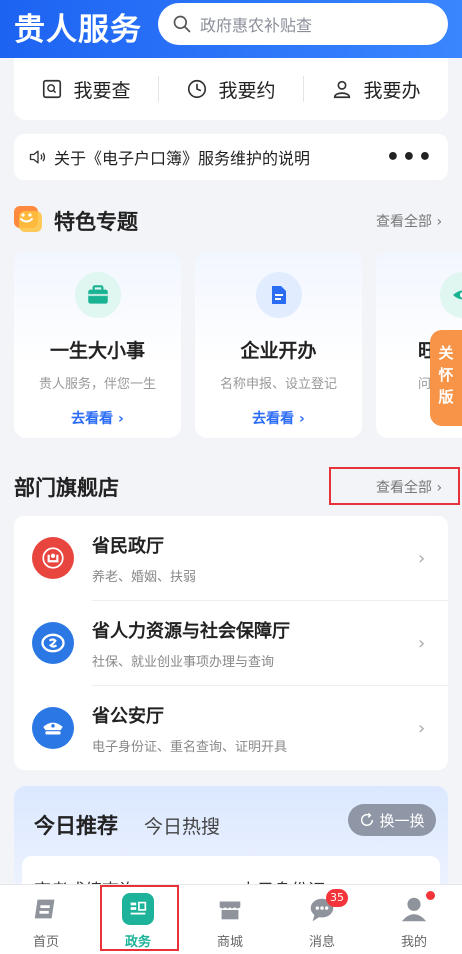  I want to click on quick-action-label: 我要约, so click(247, 90).